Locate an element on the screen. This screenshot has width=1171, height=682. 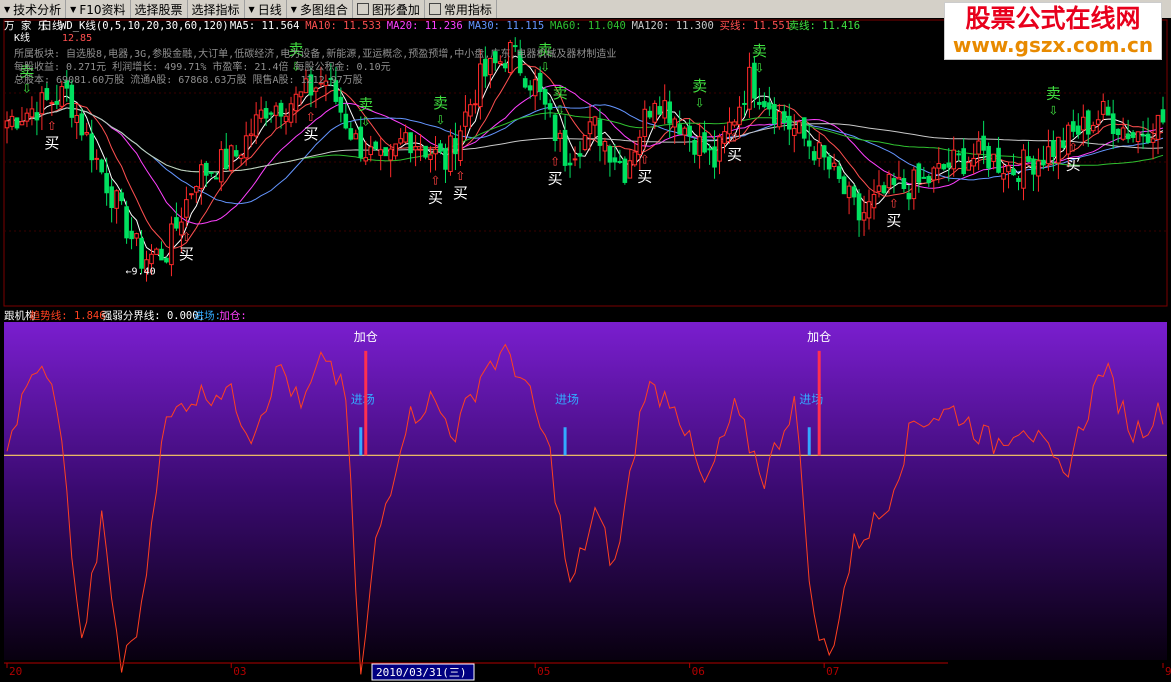
toolbar-item-label: 选择股票 is located at coordinates (158, 9).